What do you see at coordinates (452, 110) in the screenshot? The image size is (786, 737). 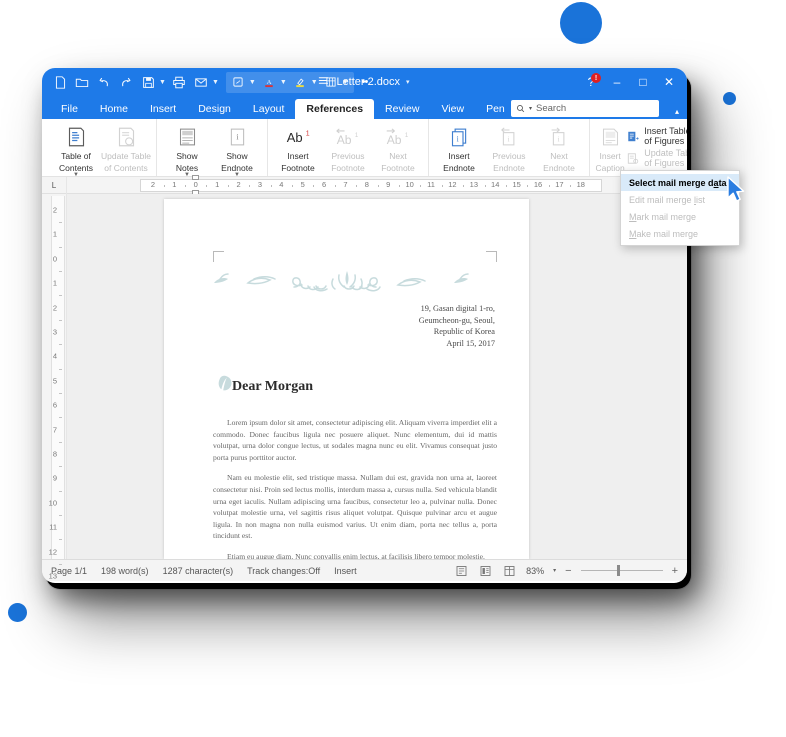 I see `tab-view: View` at bounding box center [452, 110].